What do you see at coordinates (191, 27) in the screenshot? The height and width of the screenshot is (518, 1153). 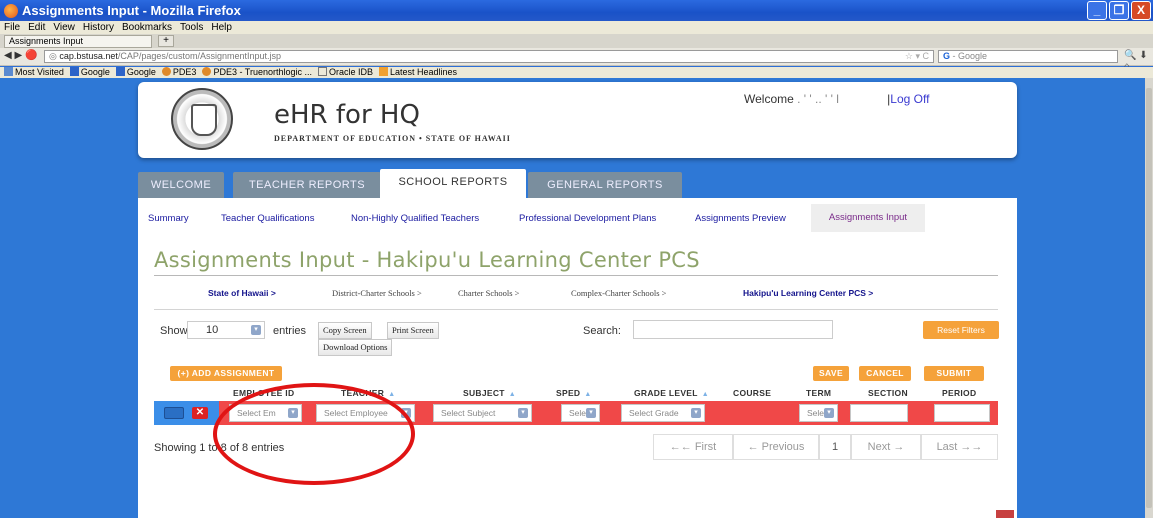 I see `menu-tools: Tools` at bounding box center [191, 27].